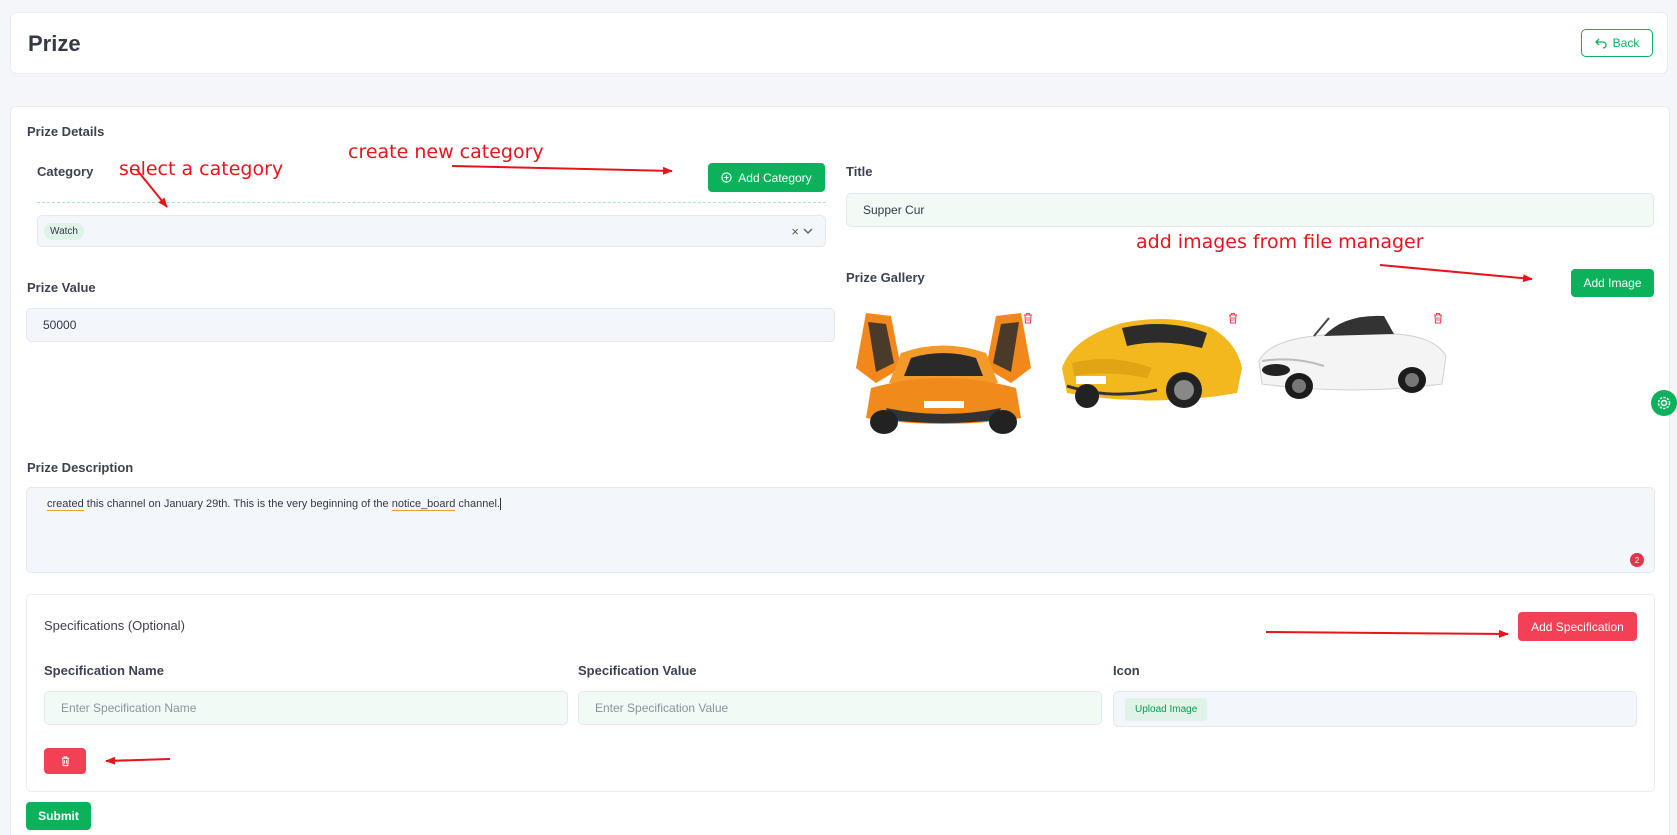 The width and height of the screenshot is (1677, 835). What do you see at coordinates (859, 171) in the screenshot?
I see `title-label: Title` at bounding box center [859, 171].